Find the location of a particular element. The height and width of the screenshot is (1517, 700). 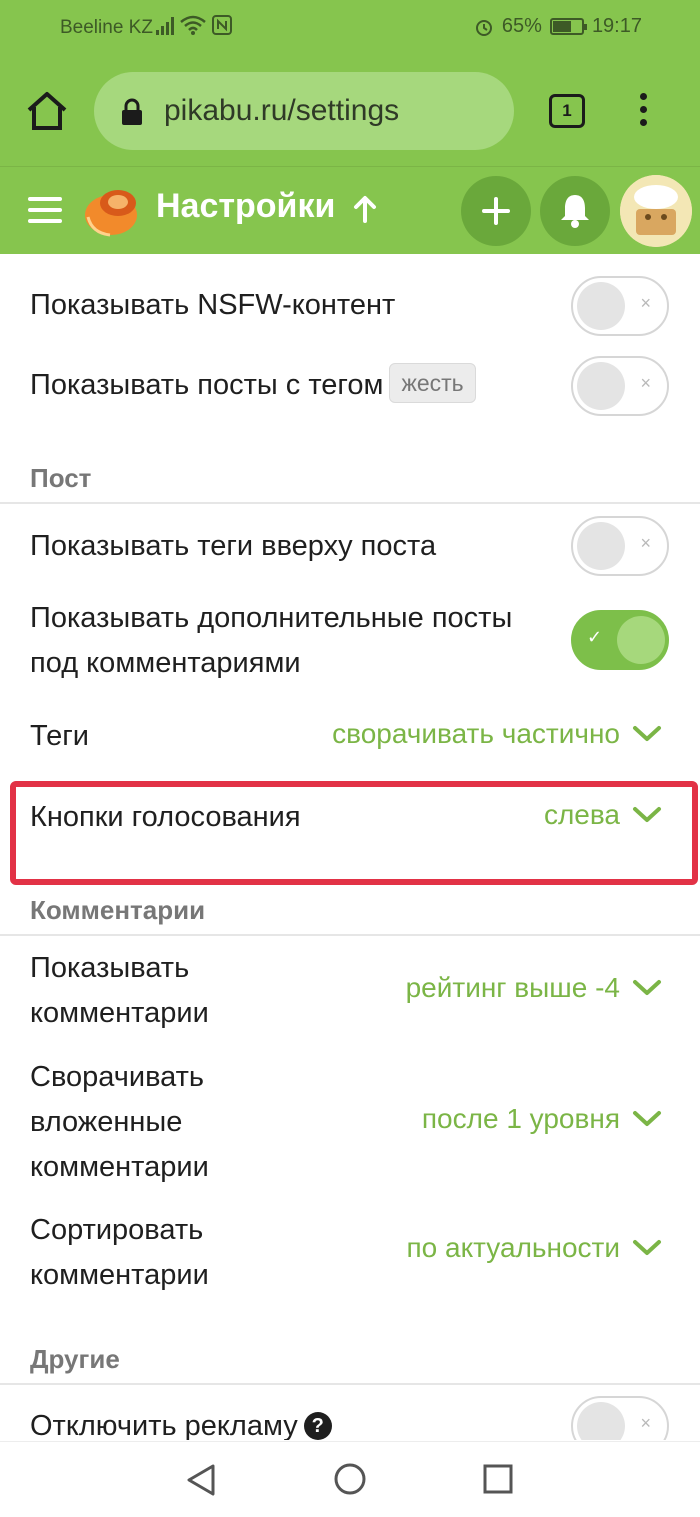

tag-posts-label: Показывать посты с тегом is located at coordinates (207, 385).